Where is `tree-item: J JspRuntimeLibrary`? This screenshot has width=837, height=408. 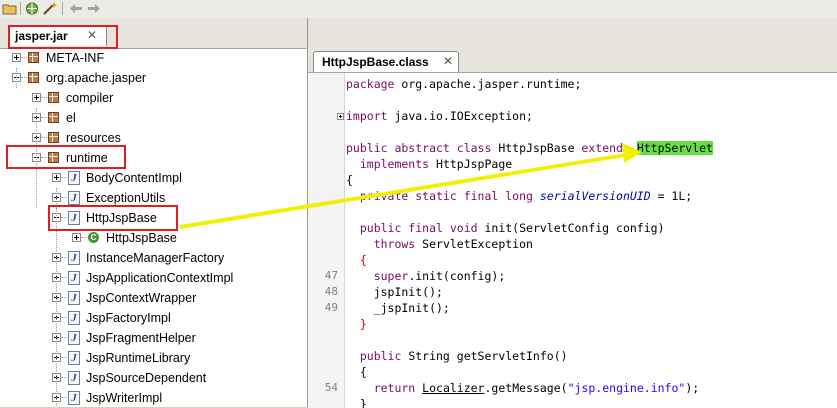
tree-item: J JspRuntimeLibrary is located at coordinates (153, 358).